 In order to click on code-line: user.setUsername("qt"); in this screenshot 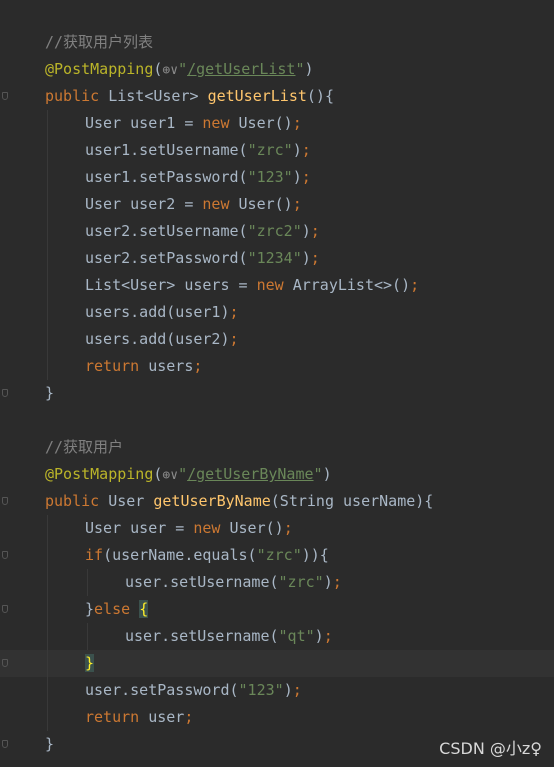, I will do `click(277, 636)`.